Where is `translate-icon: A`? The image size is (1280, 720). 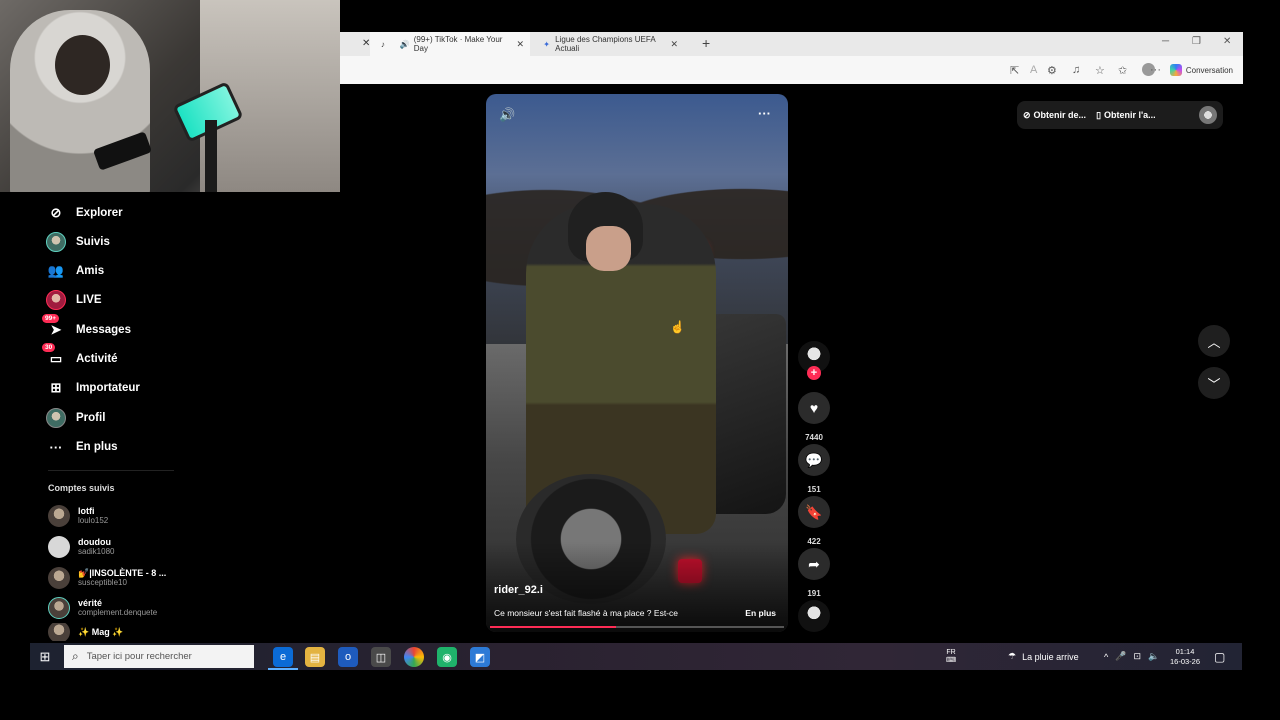 translate-icon: A is located at coordinates (1033, 70).